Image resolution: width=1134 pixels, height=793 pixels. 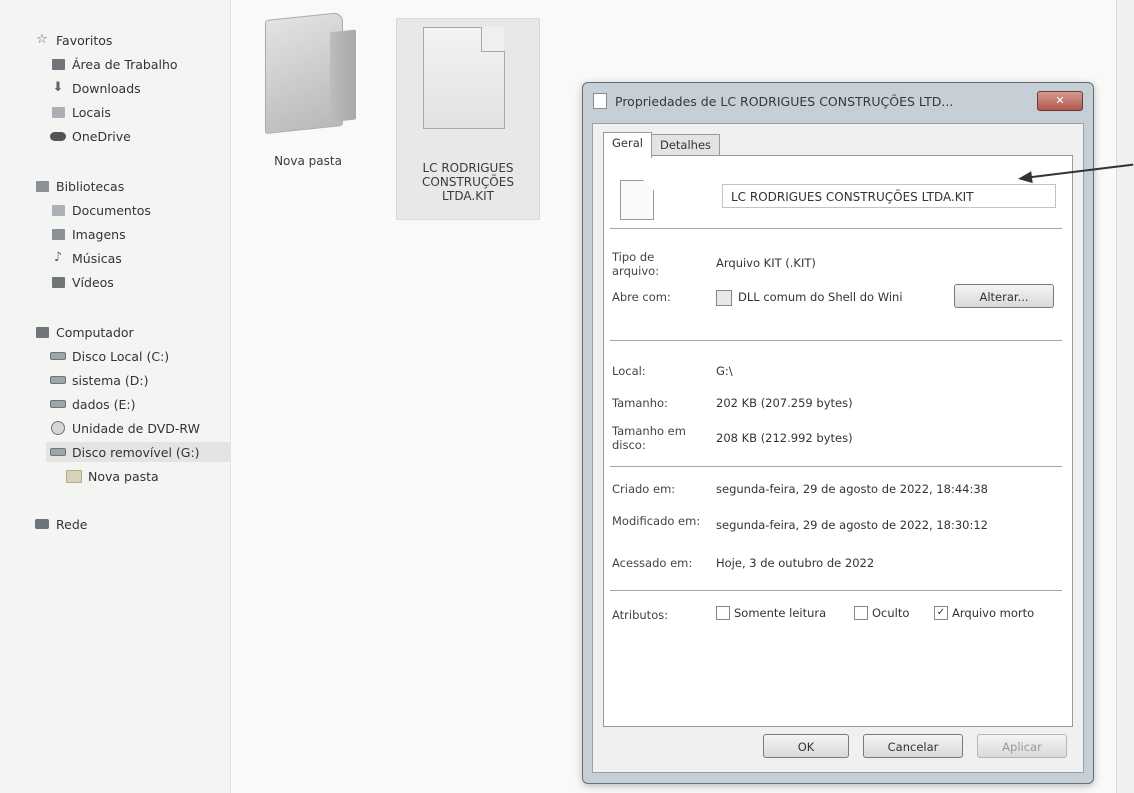 What do you see at coordinates (101, 136) in the screenshot?
I see `nav-label: OneDrive` at bounding box center [101, 136].